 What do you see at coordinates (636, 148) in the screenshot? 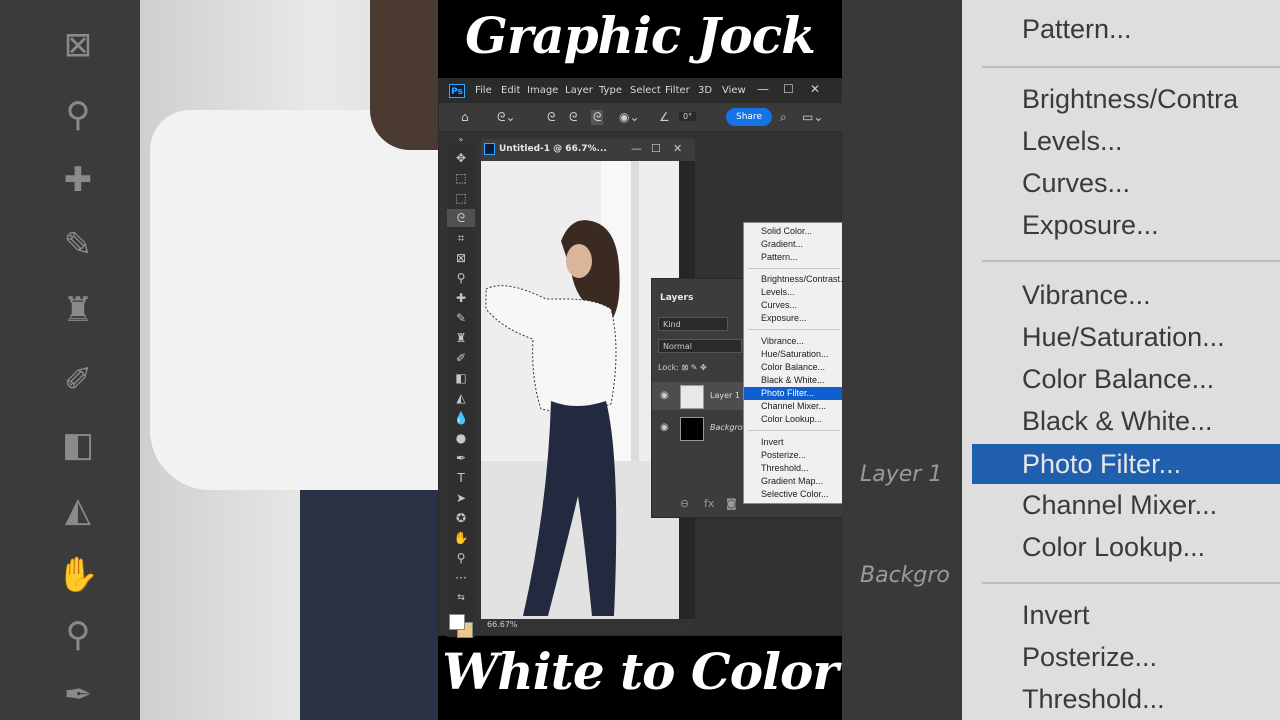
I see `doc-minimize-button: —` at bounding box center [636, 148].